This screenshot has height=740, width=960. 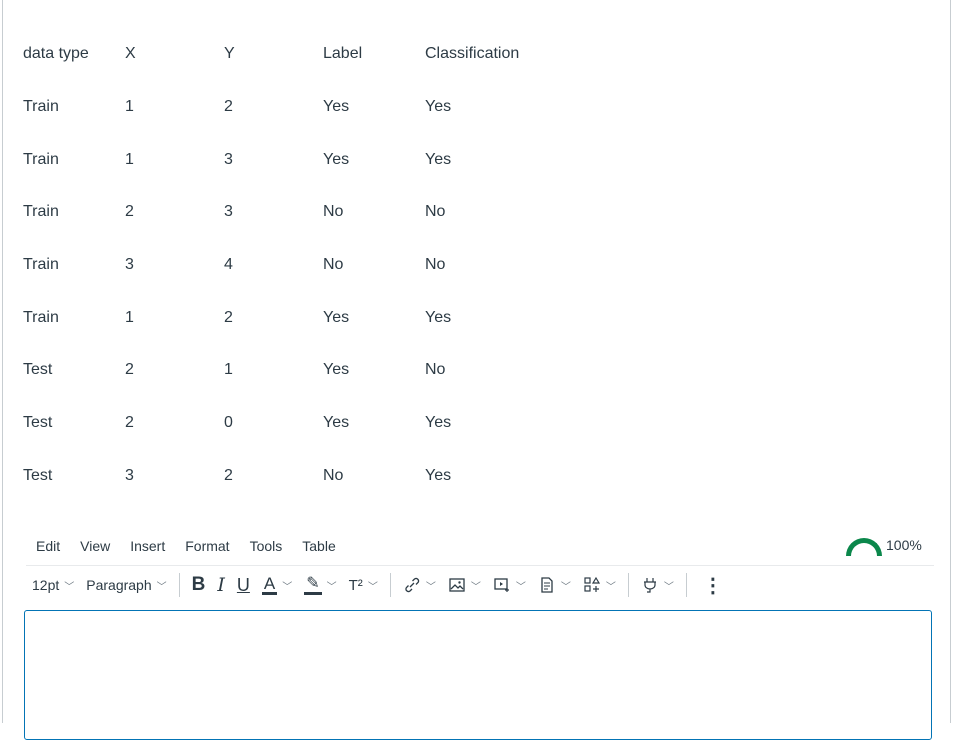 I want to click on italic-button: I, so click(x=221, y=585).